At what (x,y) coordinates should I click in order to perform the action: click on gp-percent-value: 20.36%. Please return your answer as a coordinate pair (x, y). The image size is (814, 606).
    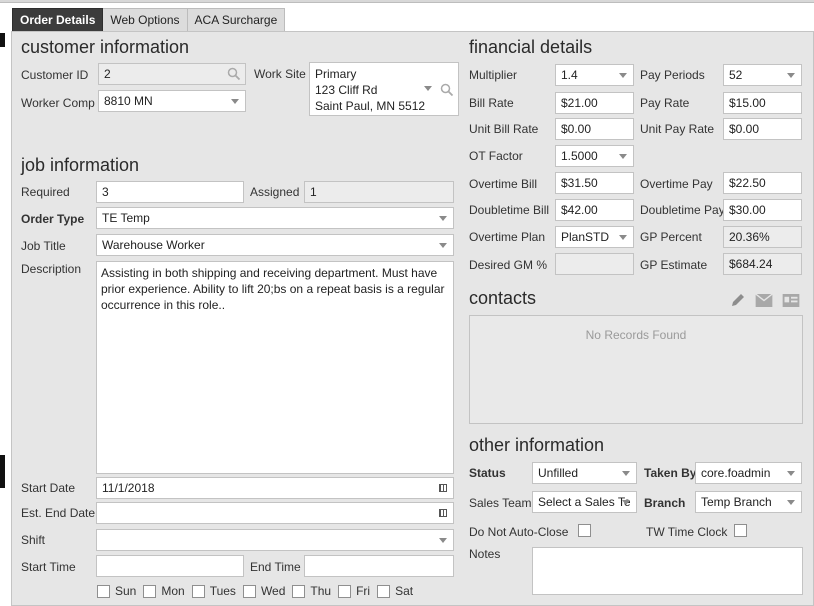
    Looking at the image, I should click on (749, 237).